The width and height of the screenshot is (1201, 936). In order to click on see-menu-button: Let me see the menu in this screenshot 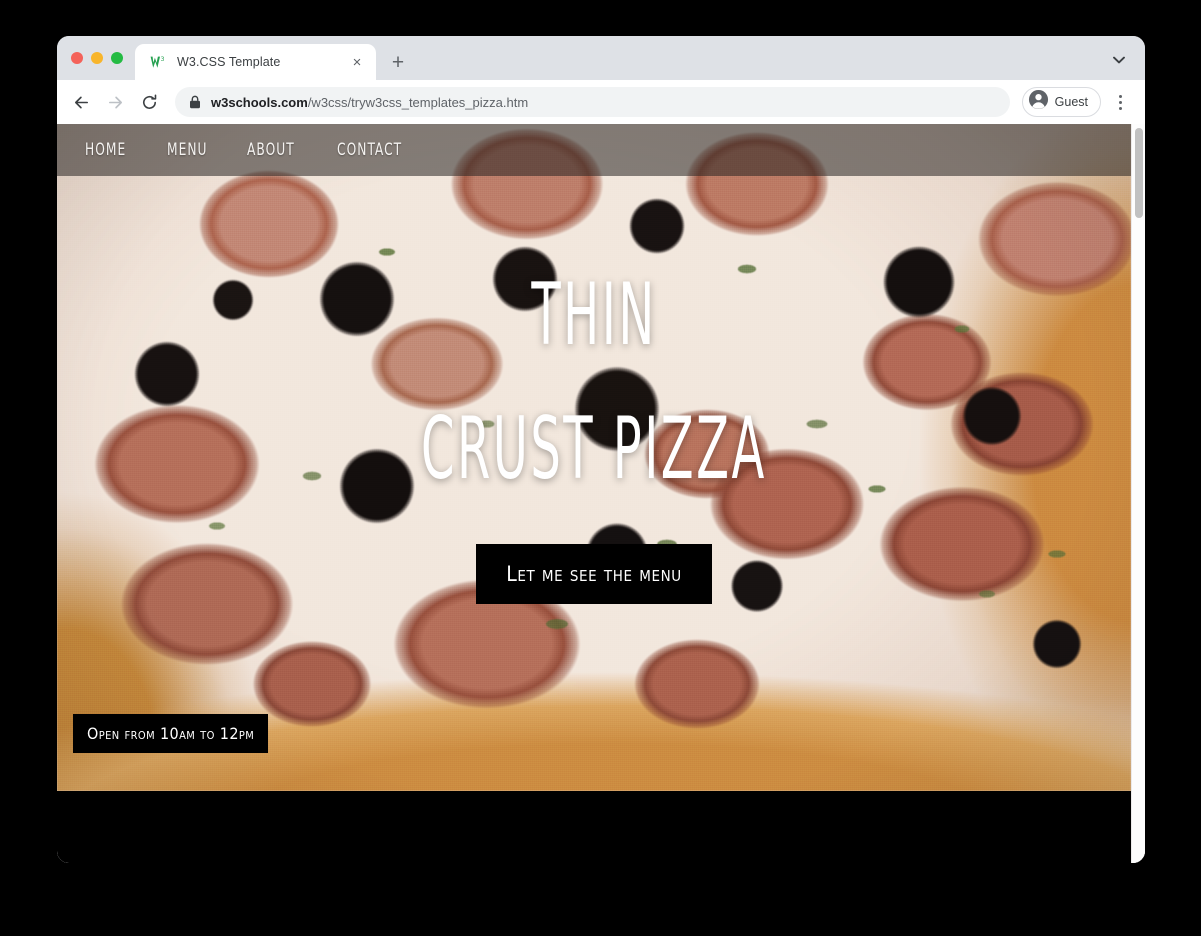, I will do `click(594, 574)`.